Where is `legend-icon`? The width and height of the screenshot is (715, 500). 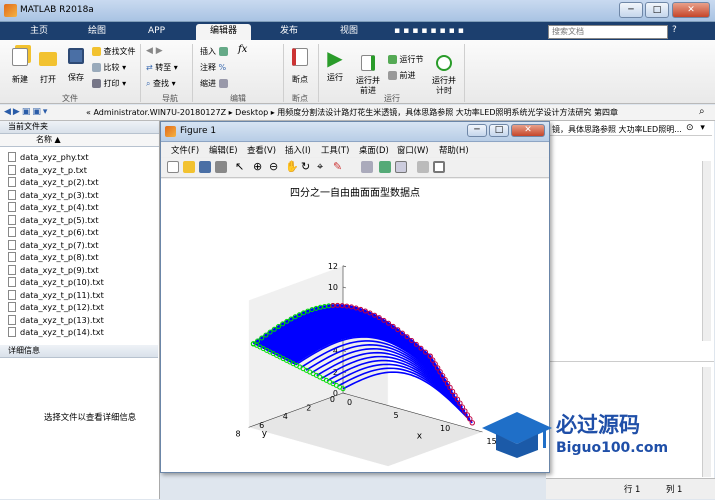 legend-icon is located at coordinates (401, 167).